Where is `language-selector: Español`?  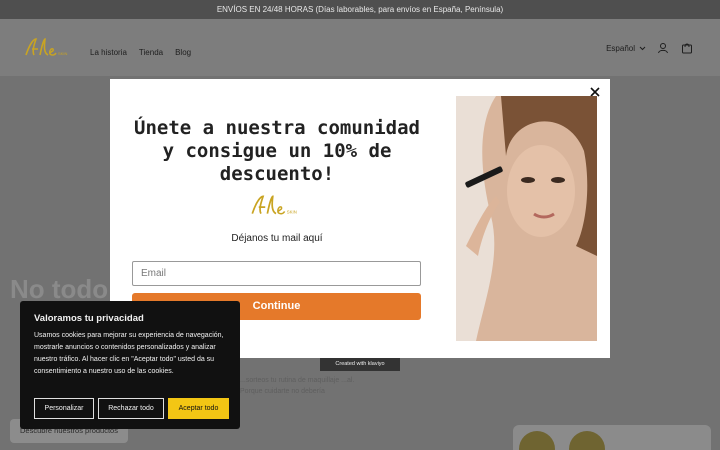
language-selector: Español is located at coordinates (626, 48).